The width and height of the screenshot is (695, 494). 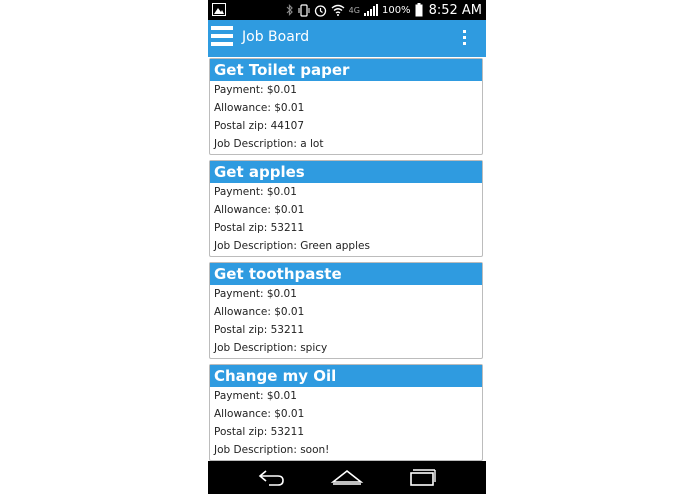 What do you see at coordinates (304, 10) in the screenshot?
I see `vibrate-icon` at bounding box center [304, 10].